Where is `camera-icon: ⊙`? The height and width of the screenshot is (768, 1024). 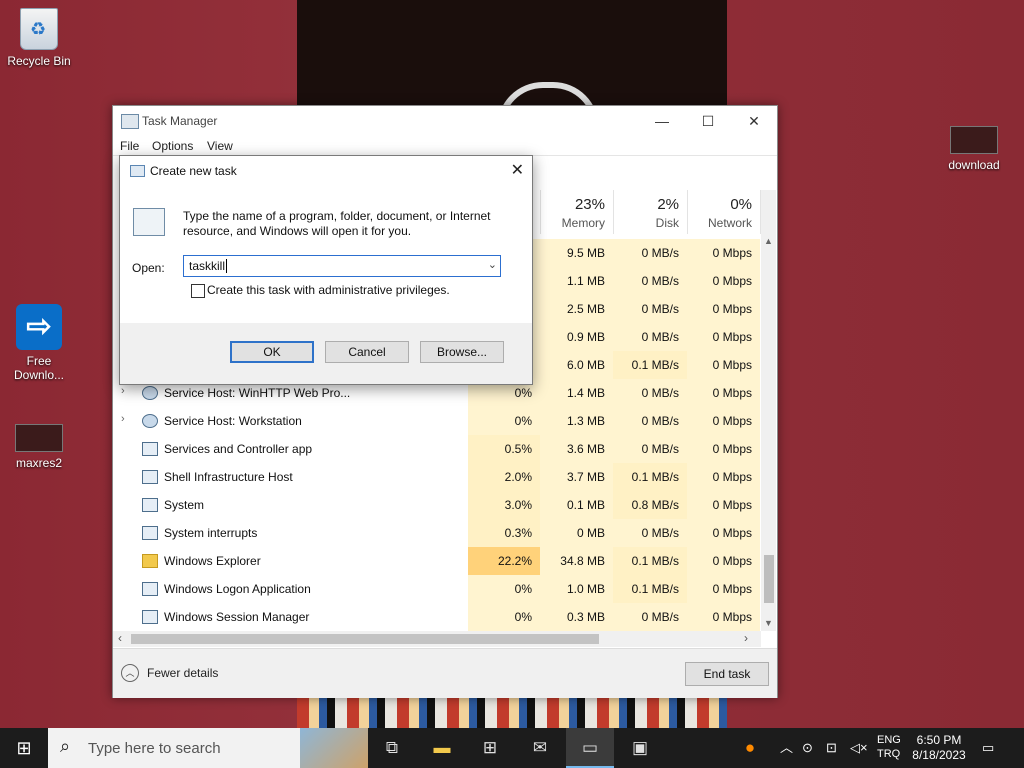 camera-icon: ⊙ is located at coordinates (807, 748).